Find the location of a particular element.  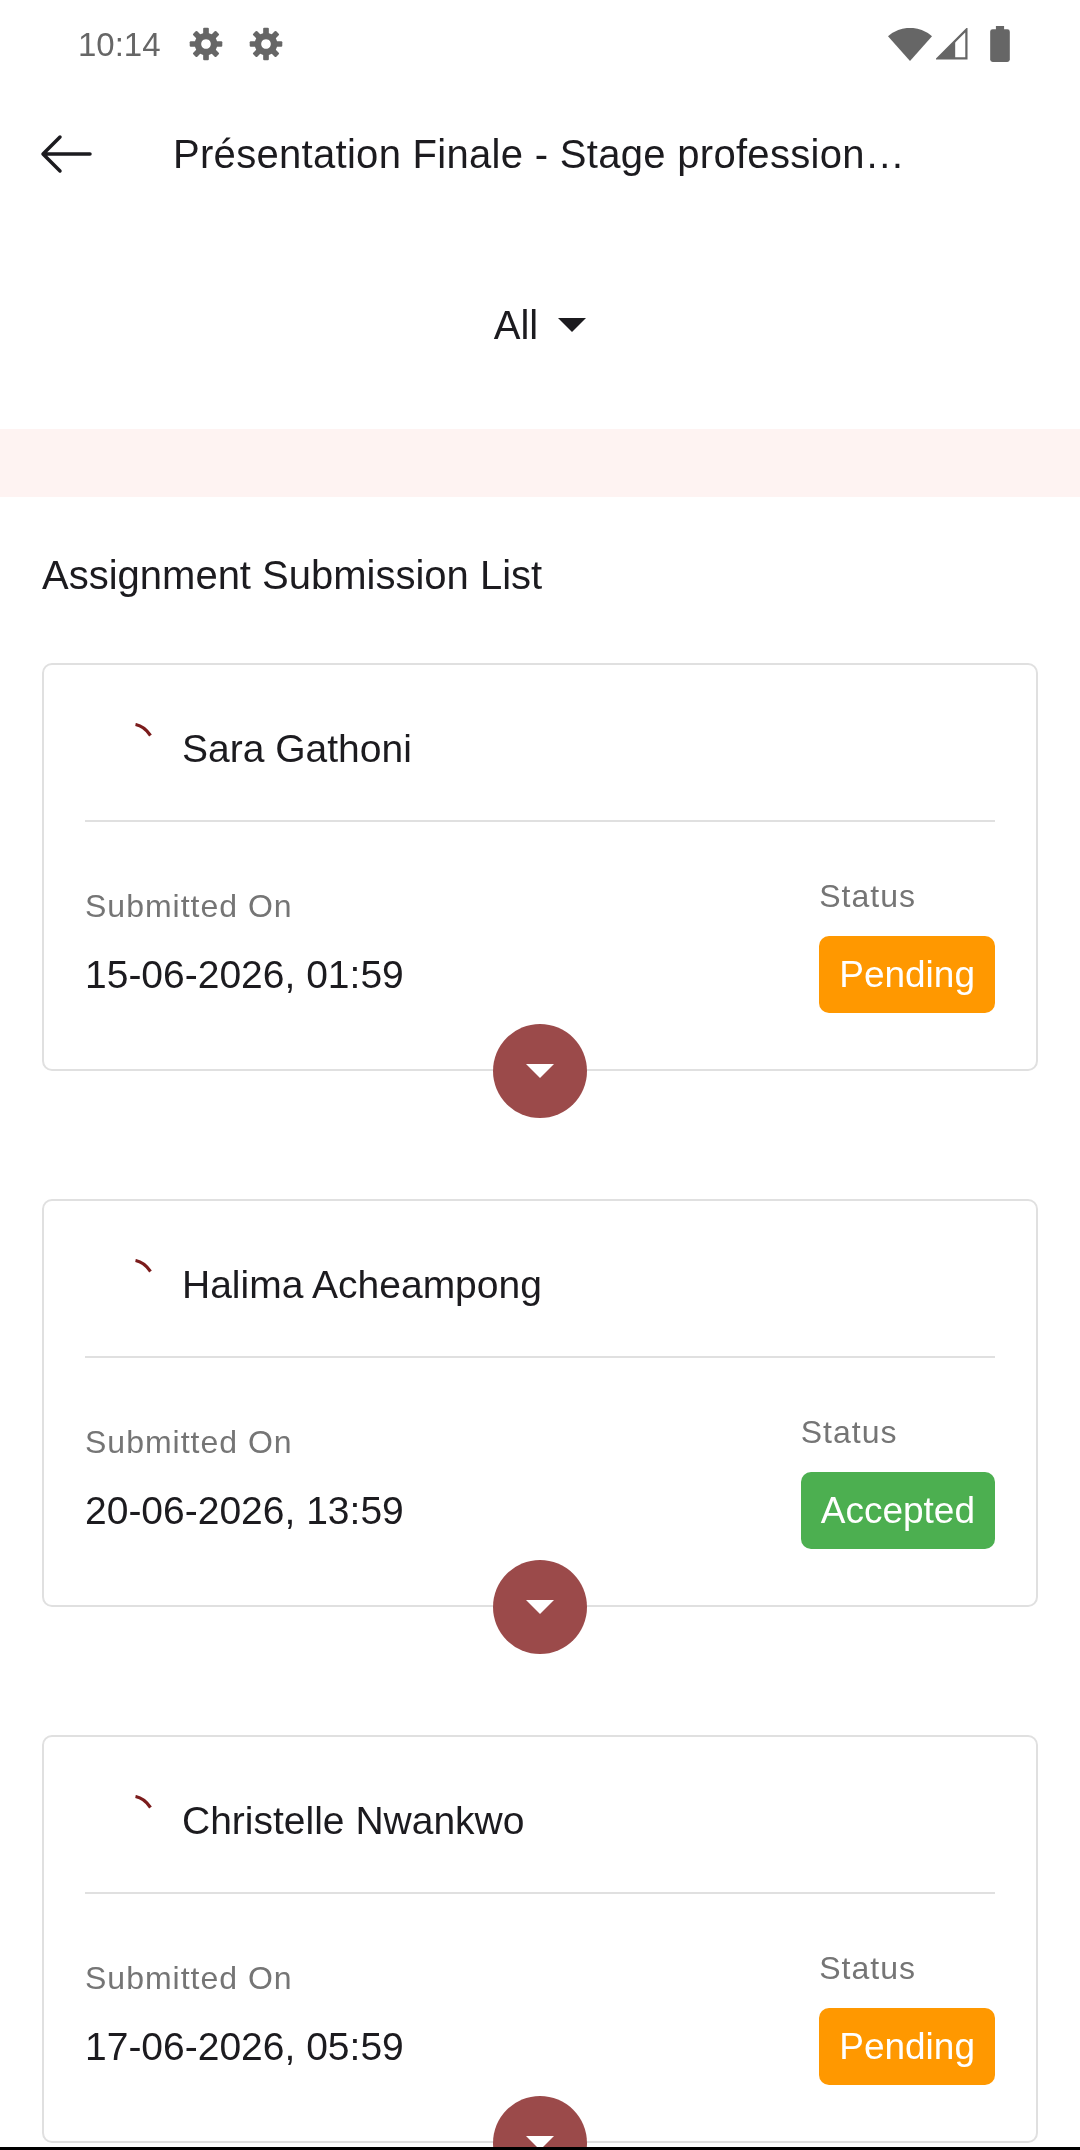

back-arrow-icon is located at coordinates (66, 154).